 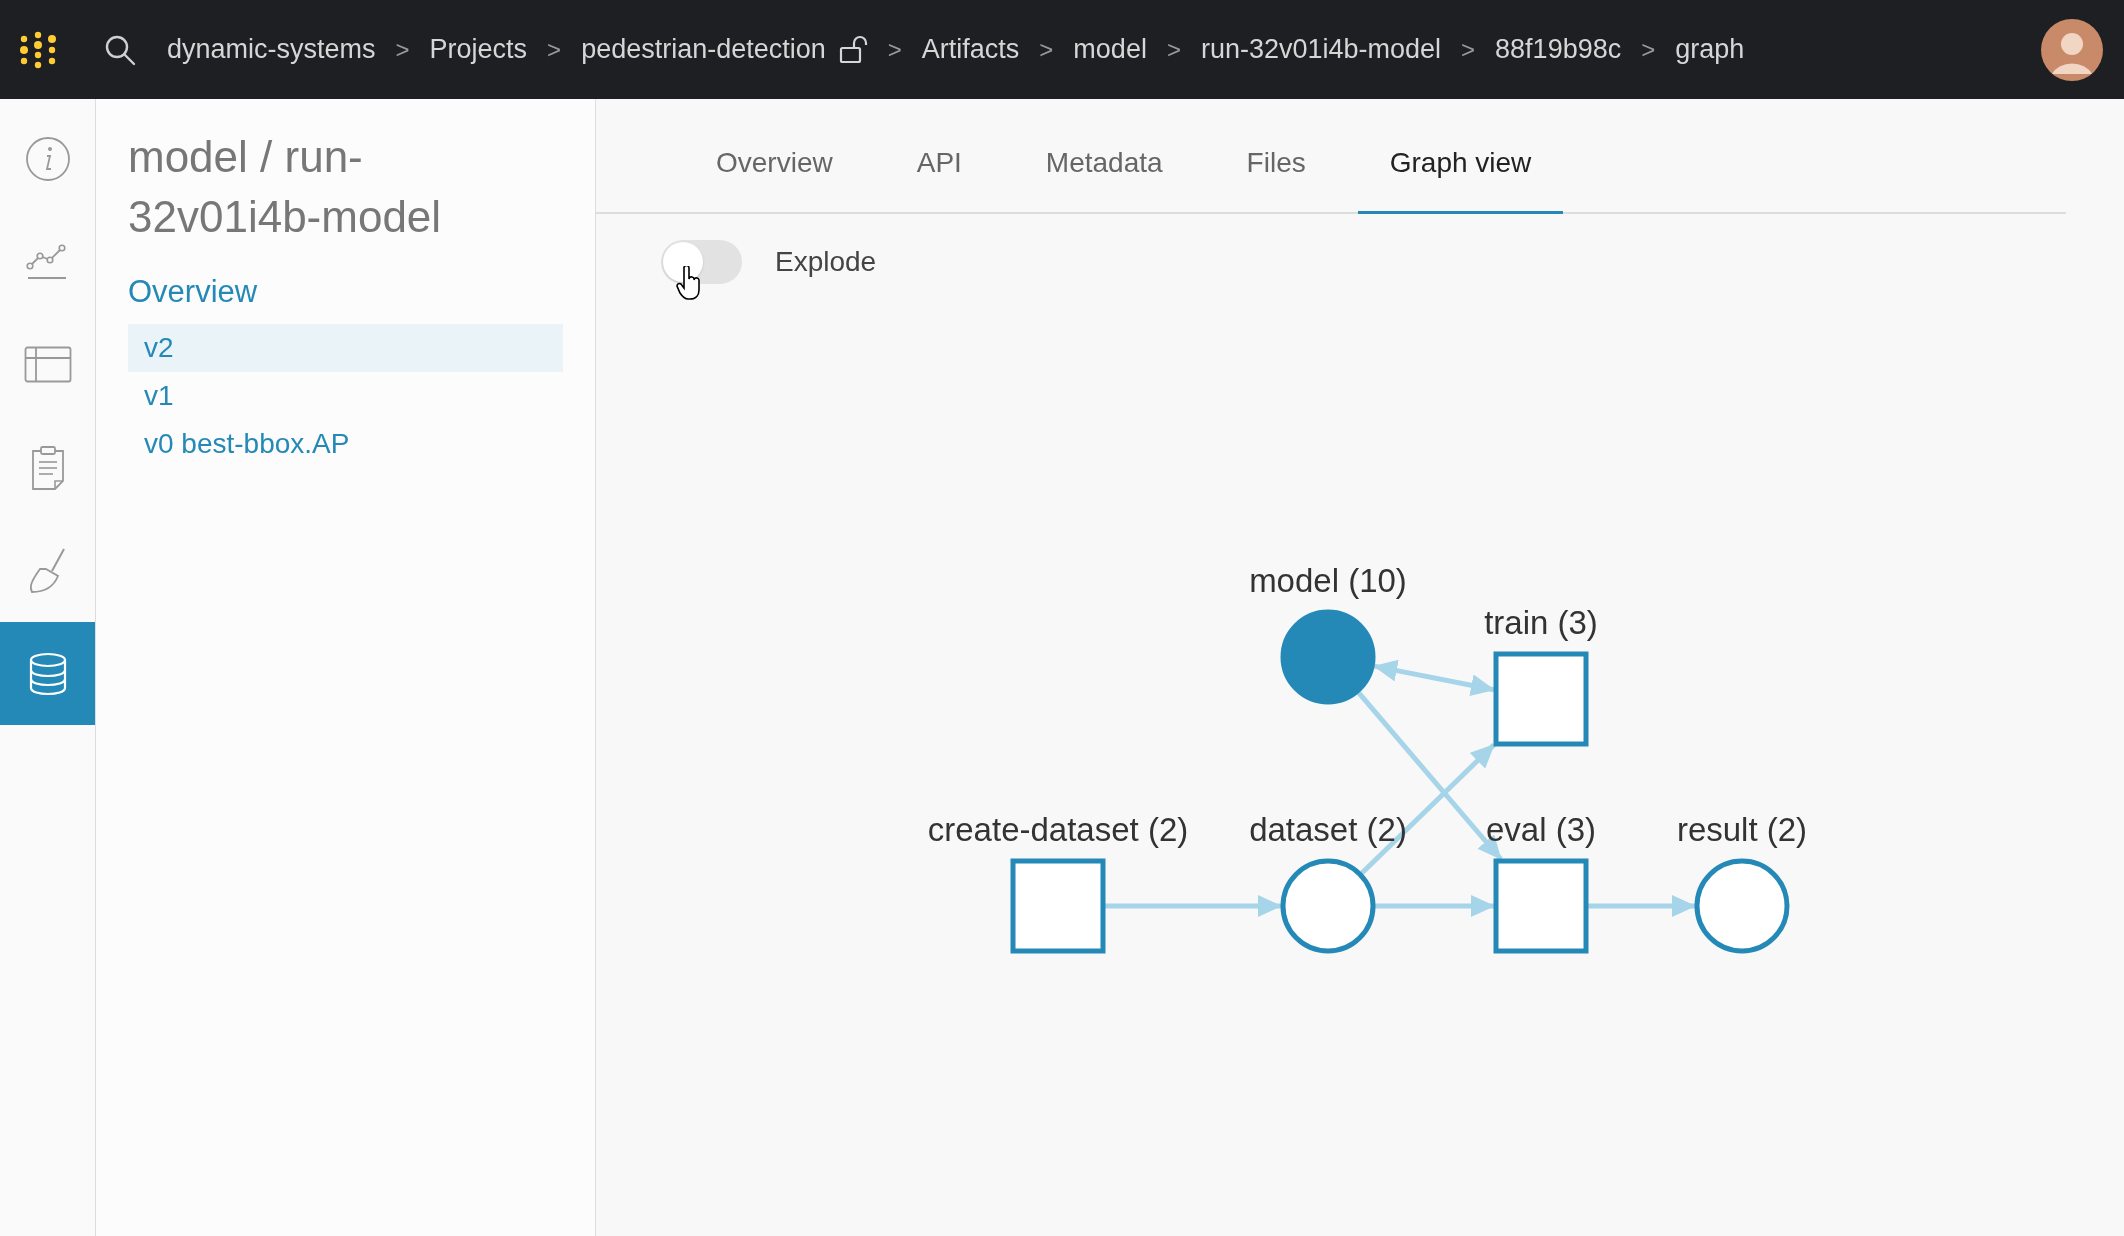 I want to click on tab: Graph view, so click(x=1460, y=178).